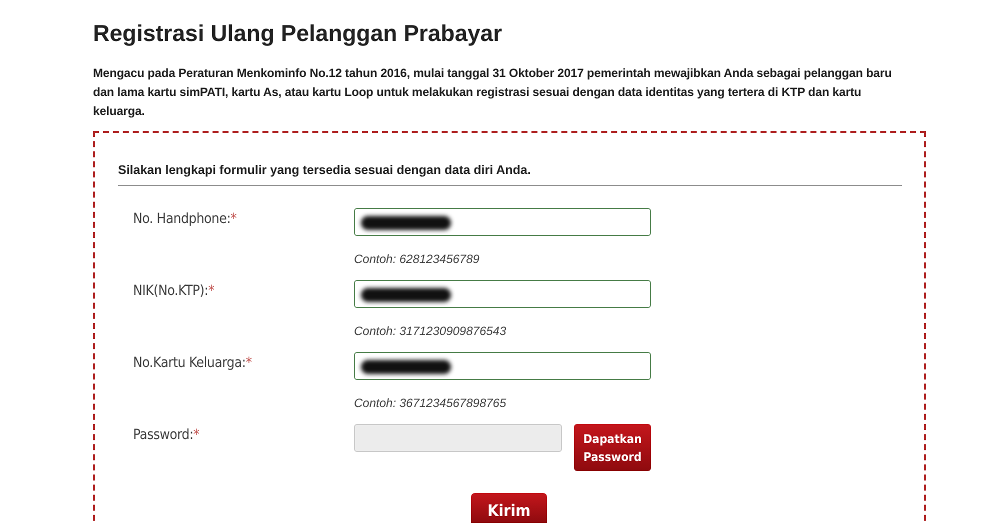 The image size is (1000, 525). Describe the element at coordinates (431, 331) in the screenshot. I see `field-hint: Contoh: 3171230909876543` at that location.